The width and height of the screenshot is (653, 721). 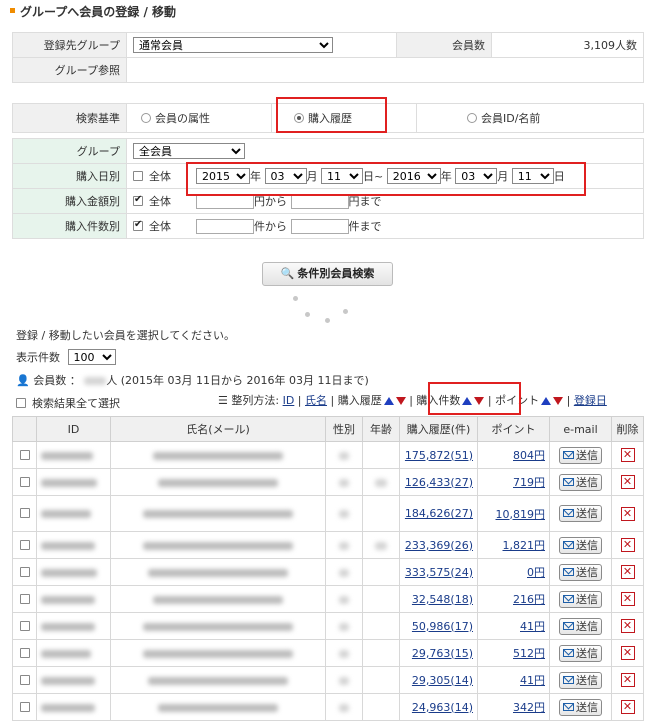 I want to click on date-all-checkbox, so click(x=138, y=176).